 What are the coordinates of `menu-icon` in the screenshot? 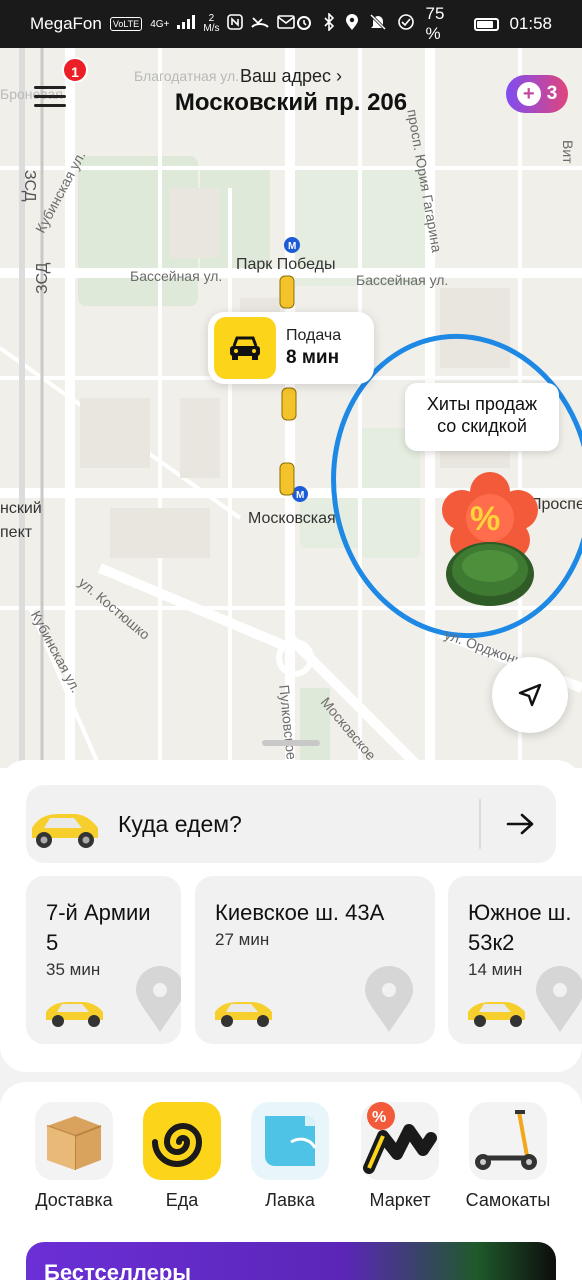 It's located at (50, 87).